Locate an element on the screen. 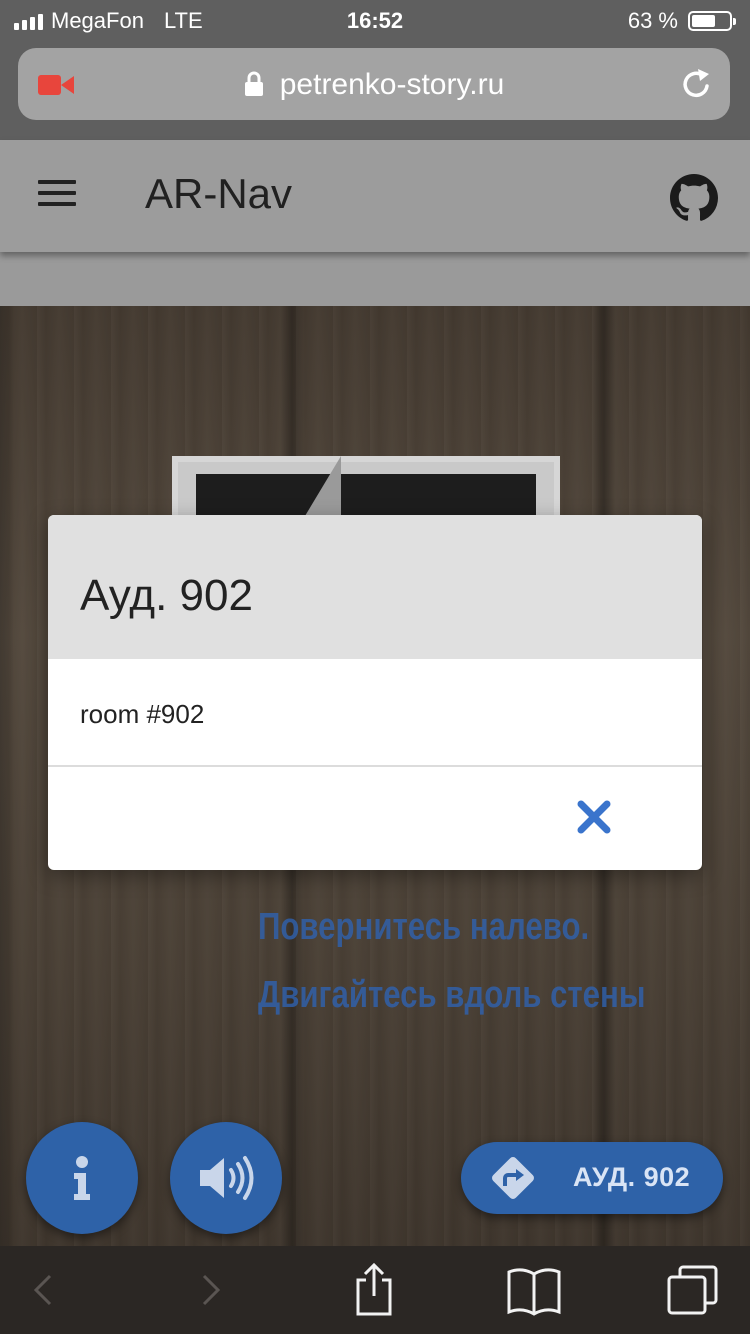 The image size is (750, 1334). app-toolbar: AR-Nav is located at coordinates (375, 196).